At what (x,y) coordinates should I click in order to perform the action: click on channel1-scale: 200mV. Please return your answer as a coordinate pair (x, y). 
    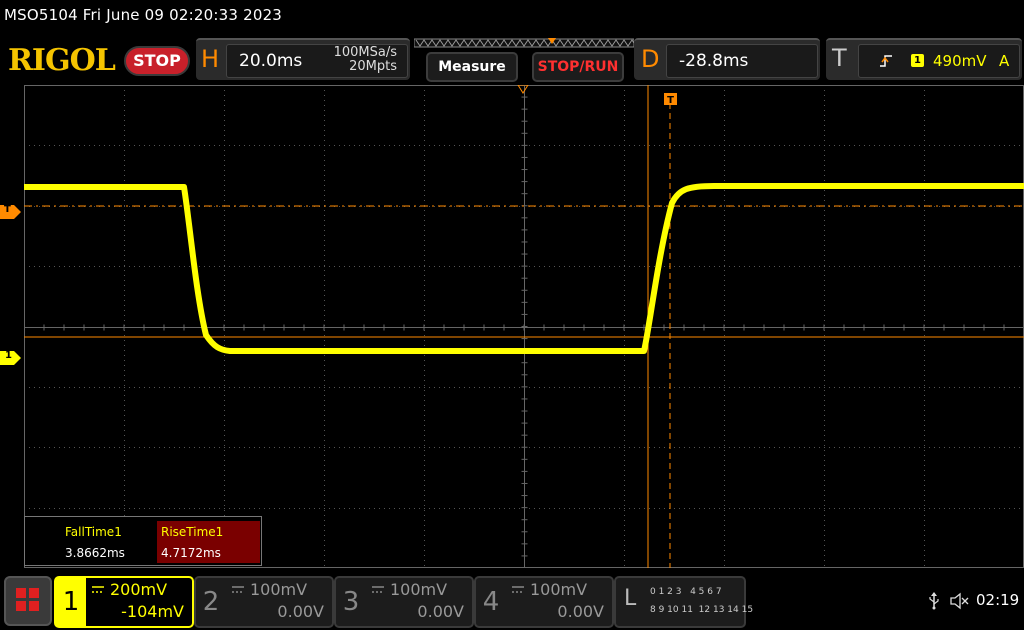
    Looking at the image, I should click on (139, 589).